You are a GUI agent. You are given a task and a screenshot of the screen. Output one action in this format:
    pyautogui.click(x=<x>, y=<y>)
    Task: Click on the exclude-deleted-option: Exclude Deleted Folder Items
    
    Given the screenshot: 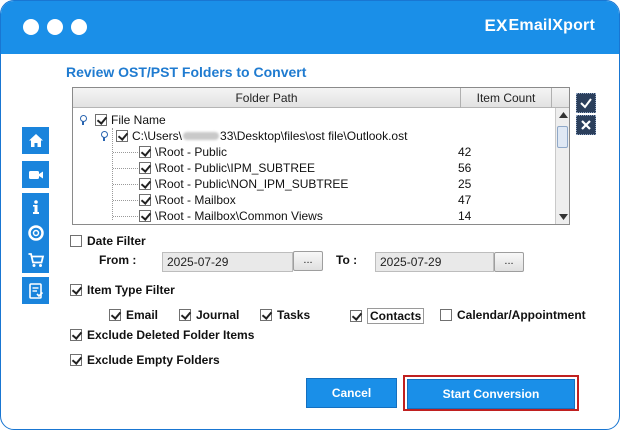 What is the action you would take?
    pyautogui.click(x=162, y=335)
    